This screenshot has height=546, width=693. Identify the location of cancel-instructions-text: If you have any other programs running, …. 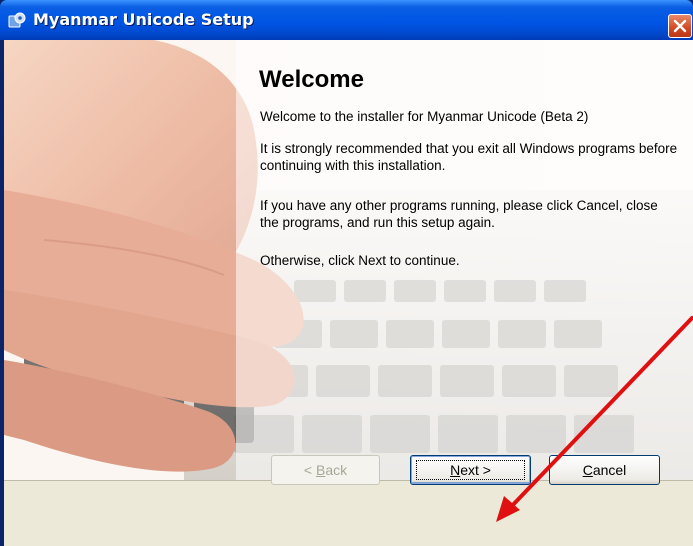
(459, 214).